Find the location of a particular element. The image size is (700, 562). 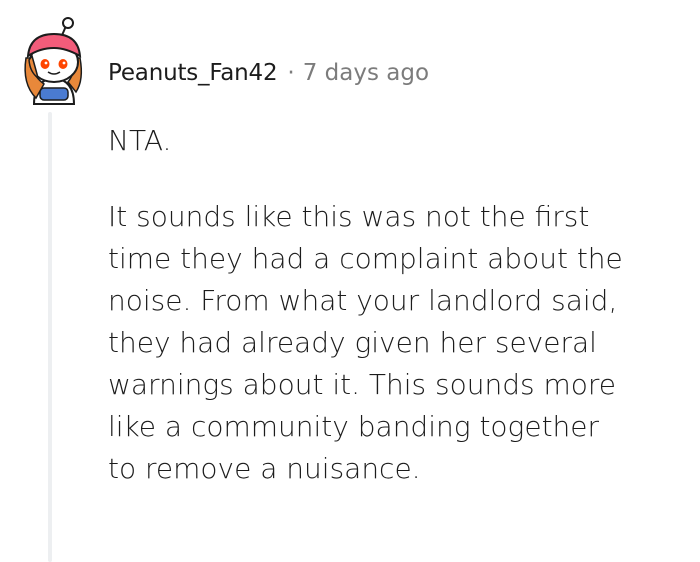

comment-meta: Peanuts_Fan42 · 7 days ago is located at coordinates (268, 73).